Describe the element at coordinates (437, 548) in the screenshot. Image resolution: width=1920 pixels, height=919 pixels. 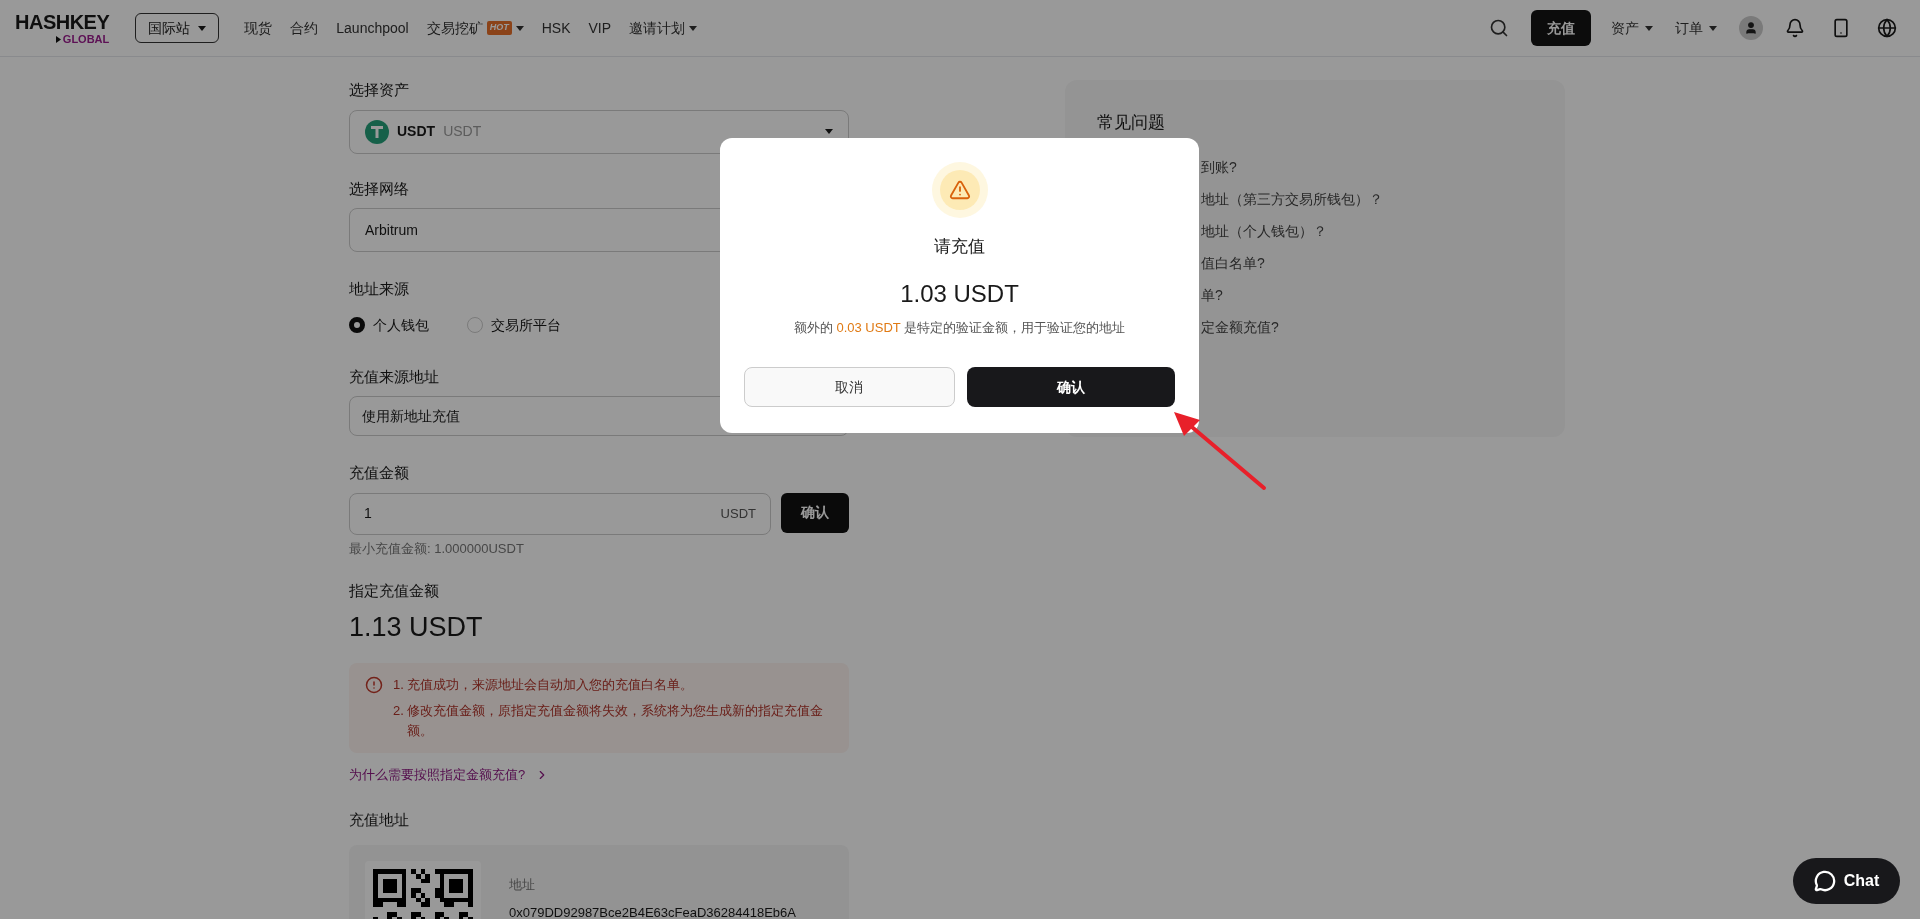
I see `min-amount-hint: 最小充值金额: 1.000000USDT` at that location.